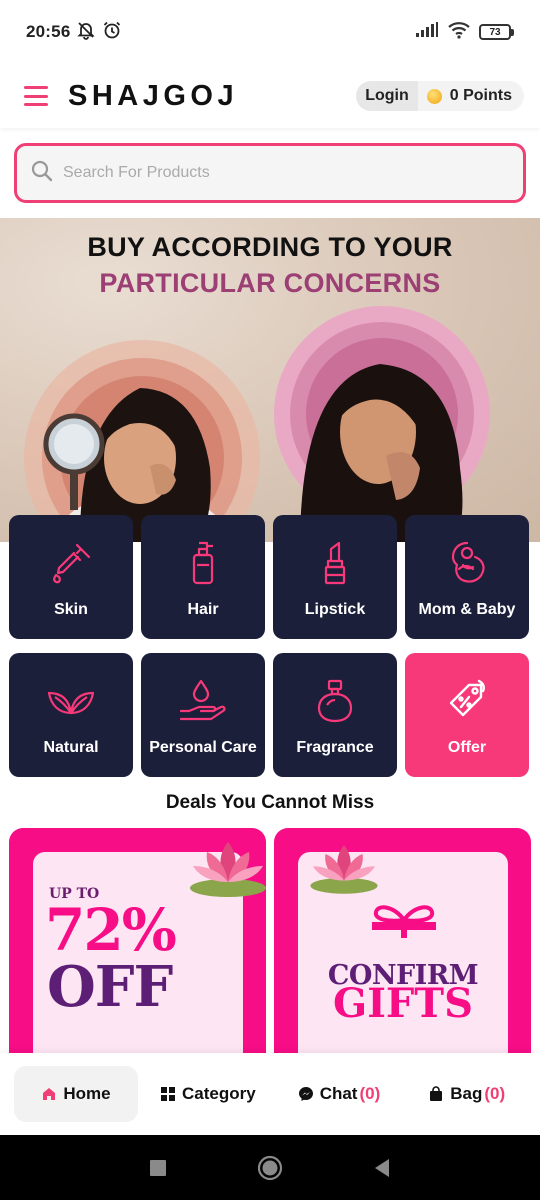 This screenshot has height=1200, width=540. What do you see at coordinates (467, 701) in the screenshot?
I see `price-tag-icon` at bounding box center [467, 701].